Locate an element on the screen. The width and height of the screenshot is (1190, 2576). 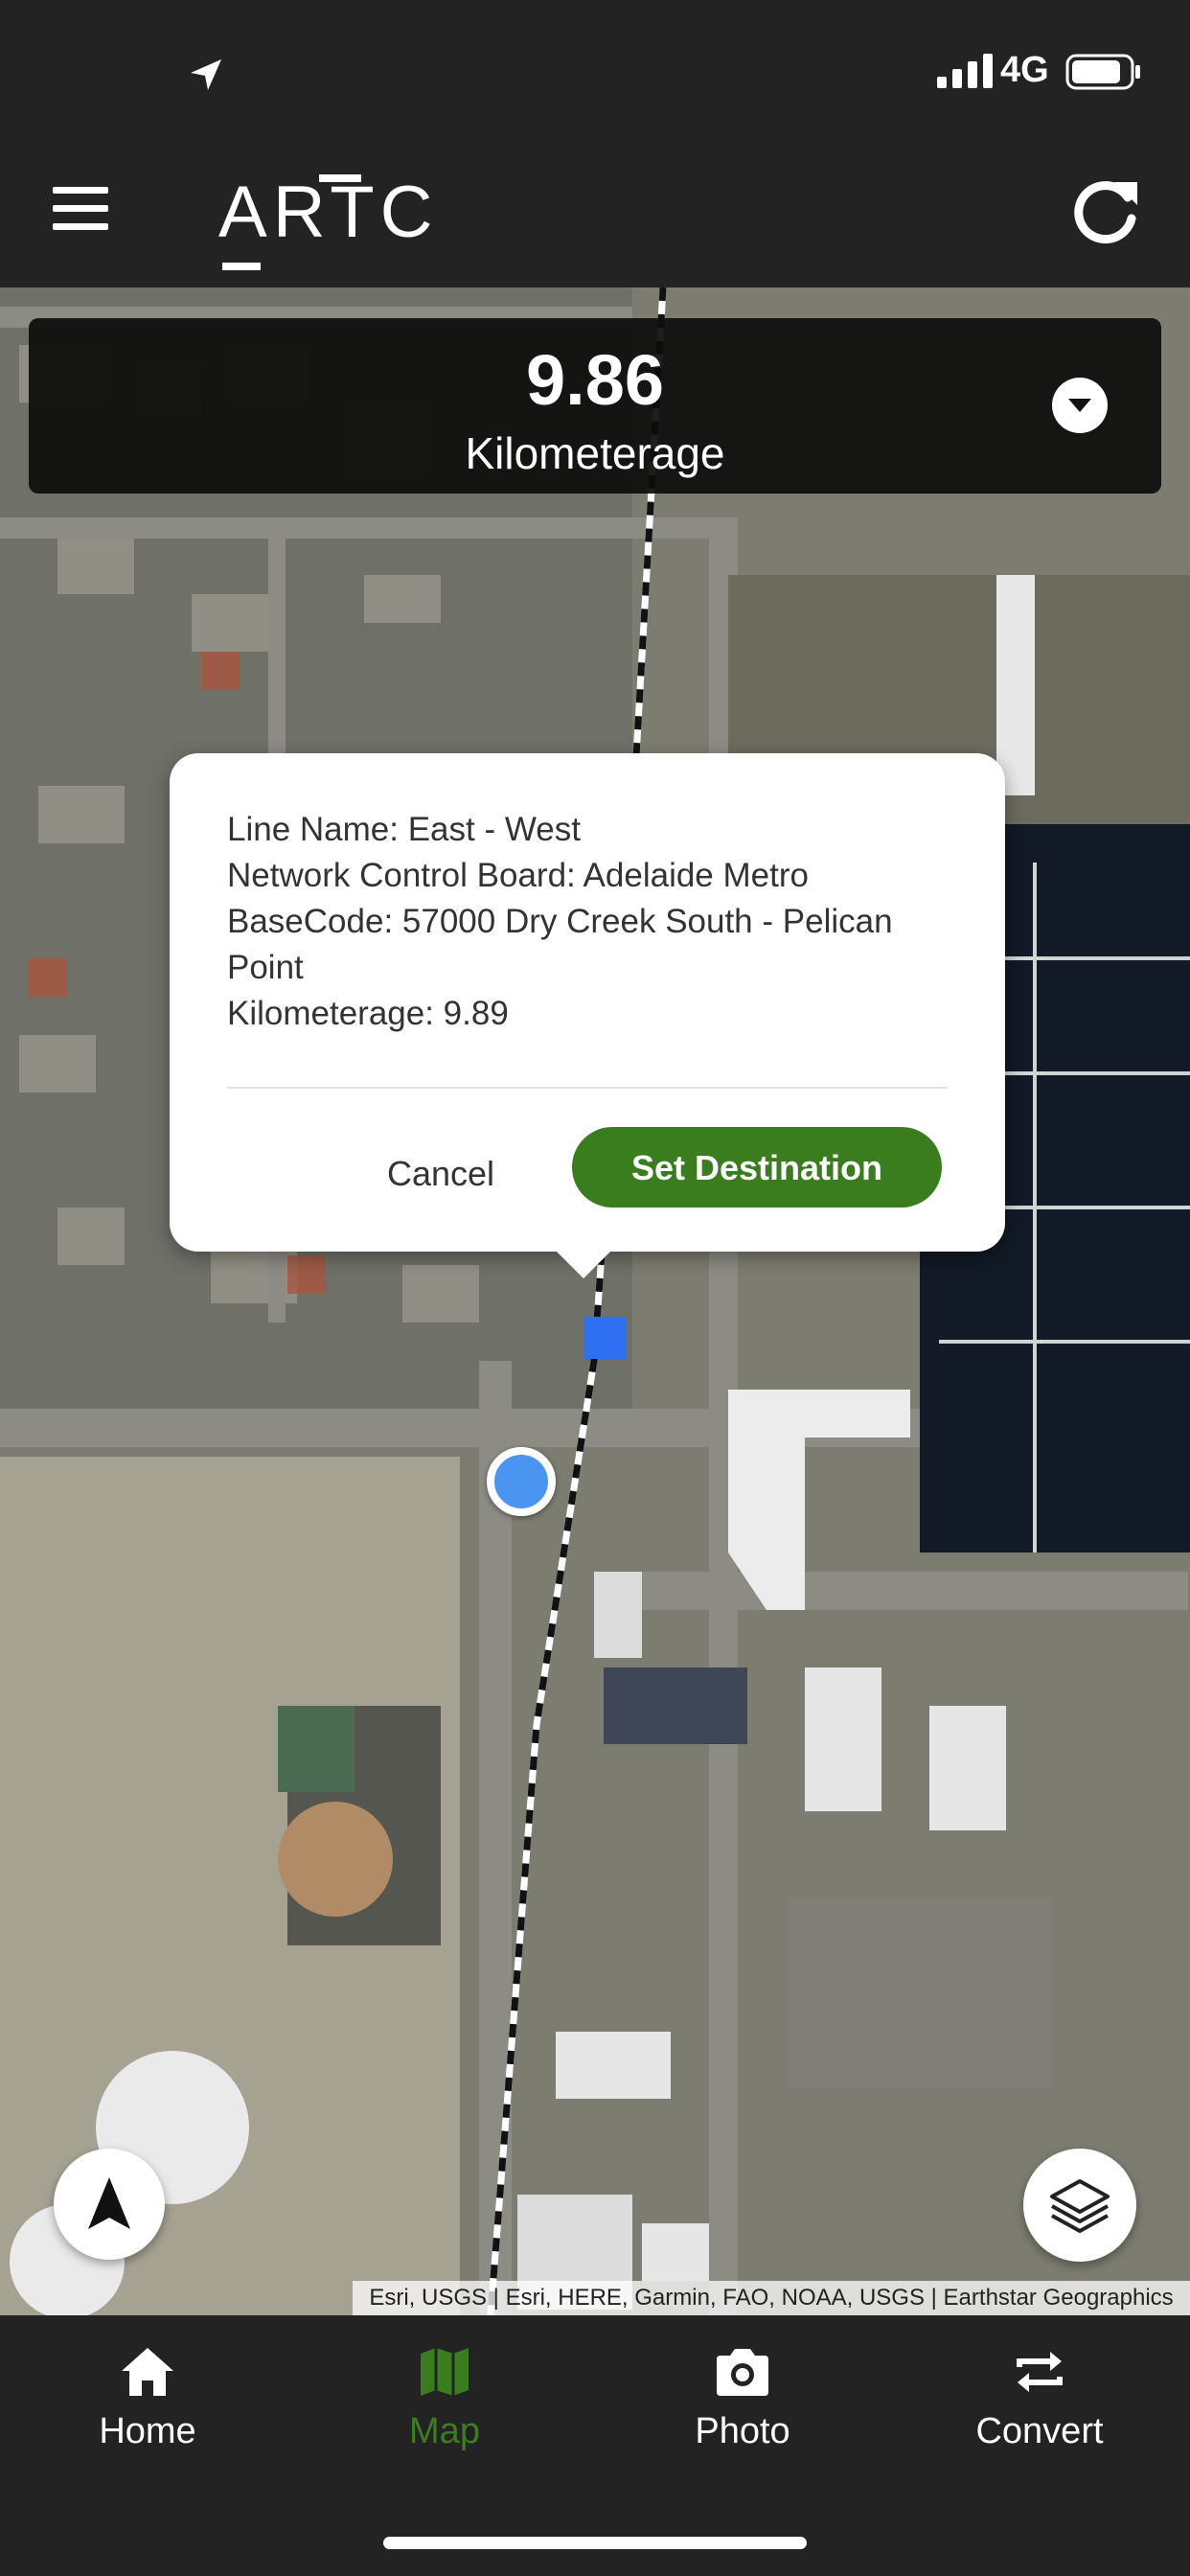
nav-photo-label: Photo is located at coordinates (743, 2431).